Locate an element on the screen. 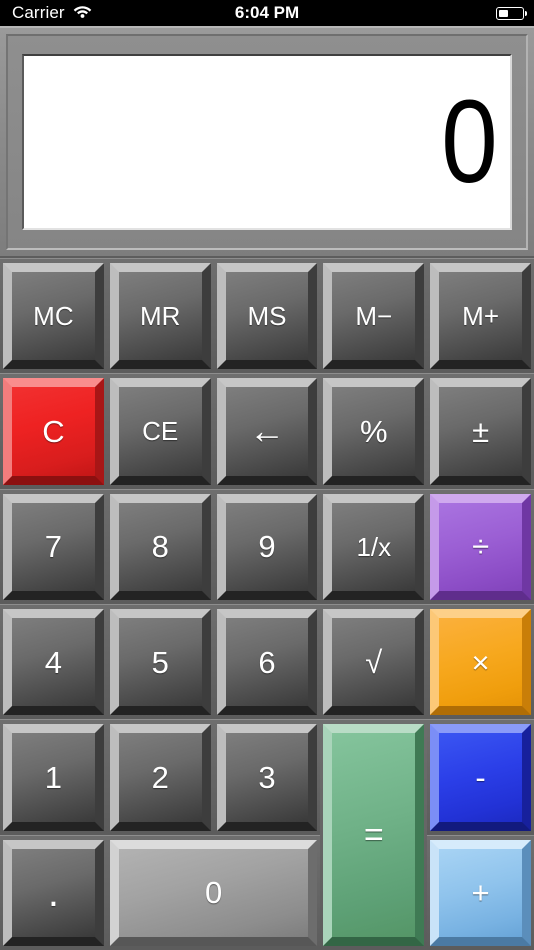 Image resolution: width=534 pixels, height=950 pixels. key-cell: 2 is located at coordinates (160, 777).